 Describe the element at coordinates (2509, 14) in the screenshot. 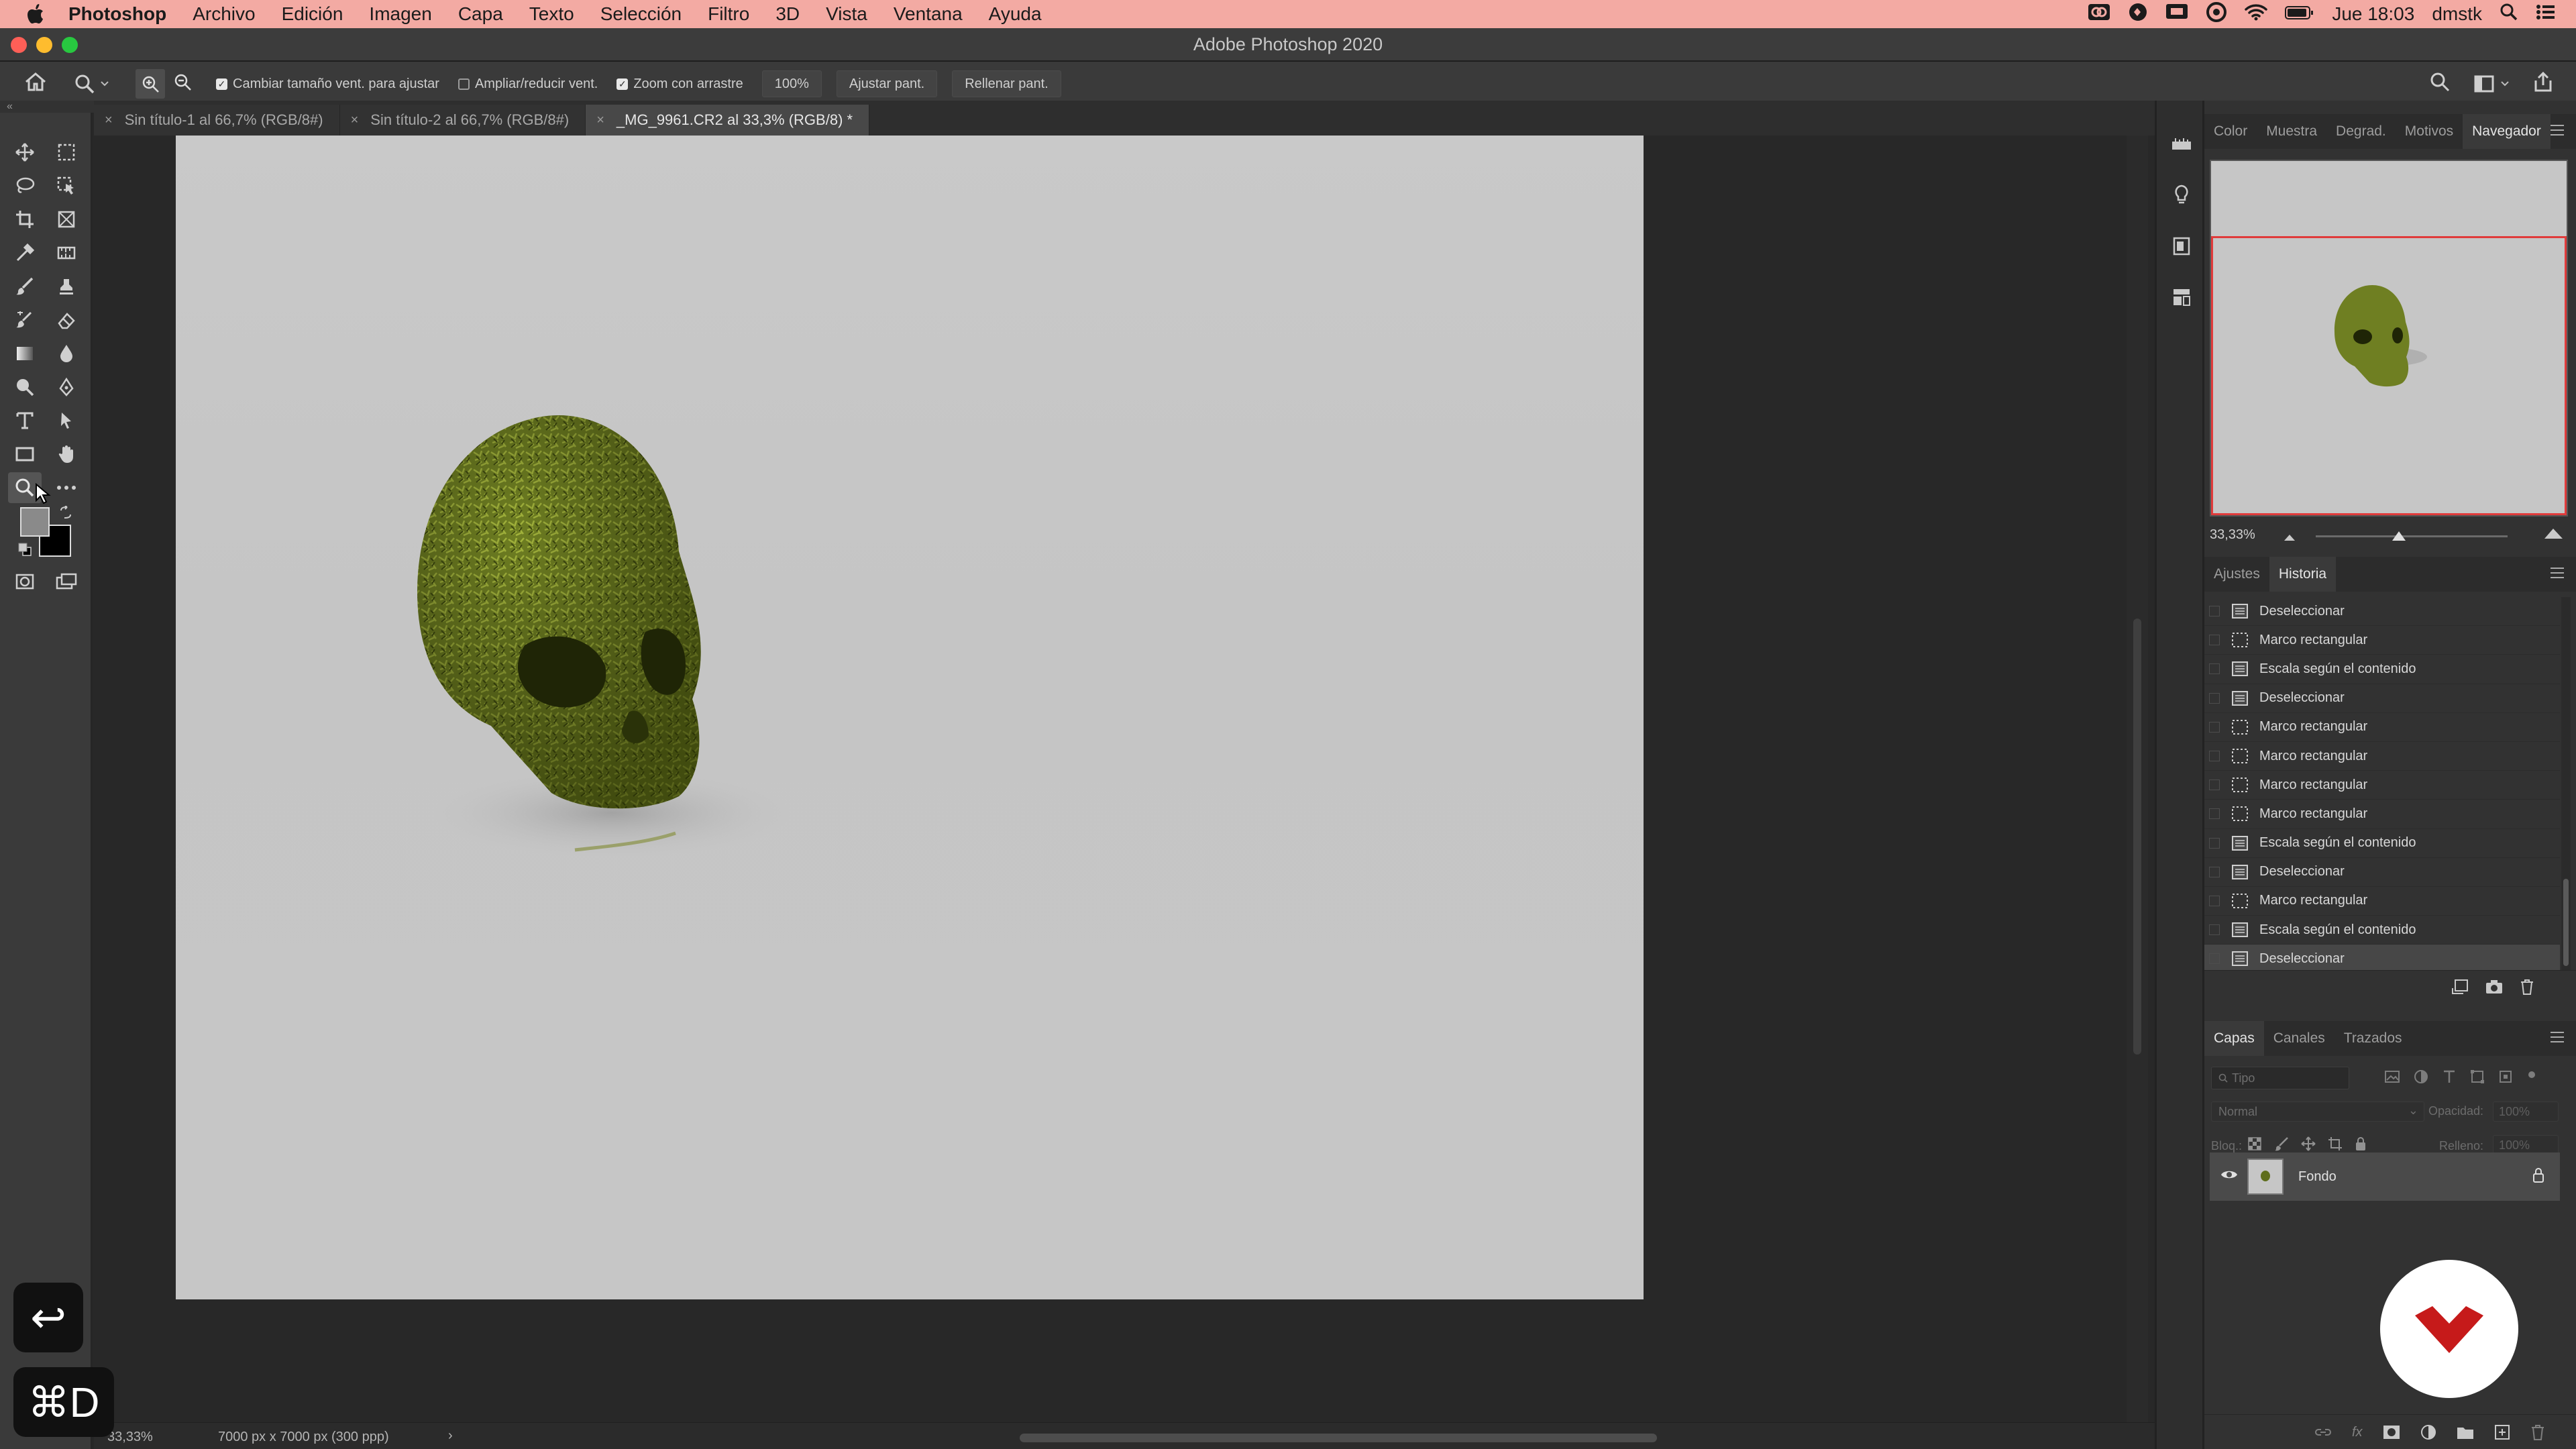

I see `spotlight-icon` at that location.